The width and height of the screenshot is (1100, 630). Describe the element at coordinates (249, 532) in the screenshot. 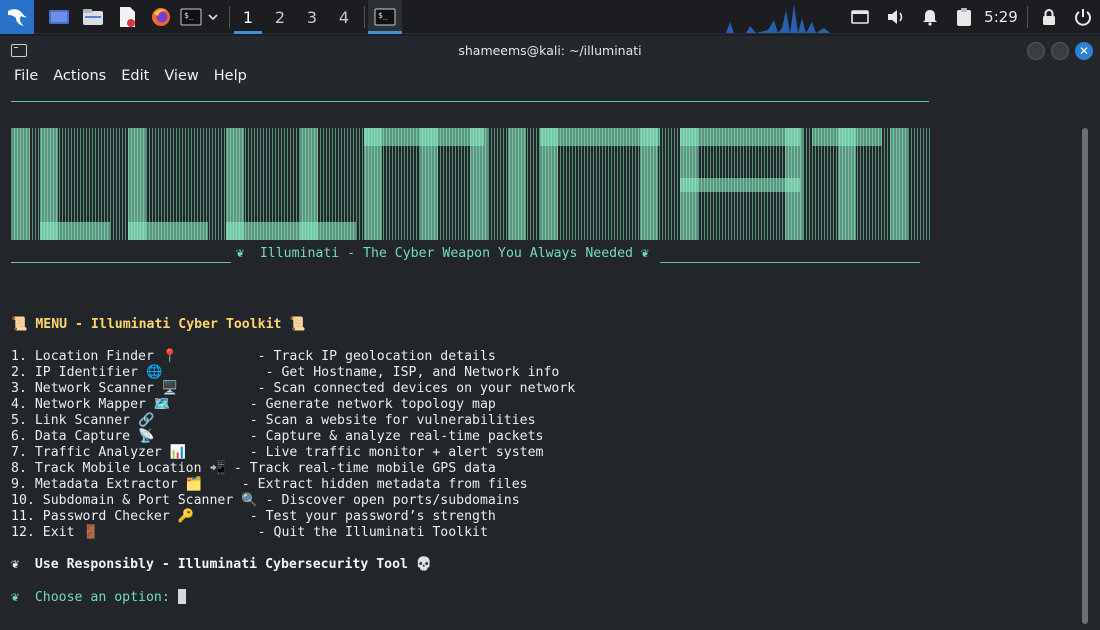

I see `menu-option-12: 12. Exit 🚪 - Quit the Illuminati Toolkit` at that location.